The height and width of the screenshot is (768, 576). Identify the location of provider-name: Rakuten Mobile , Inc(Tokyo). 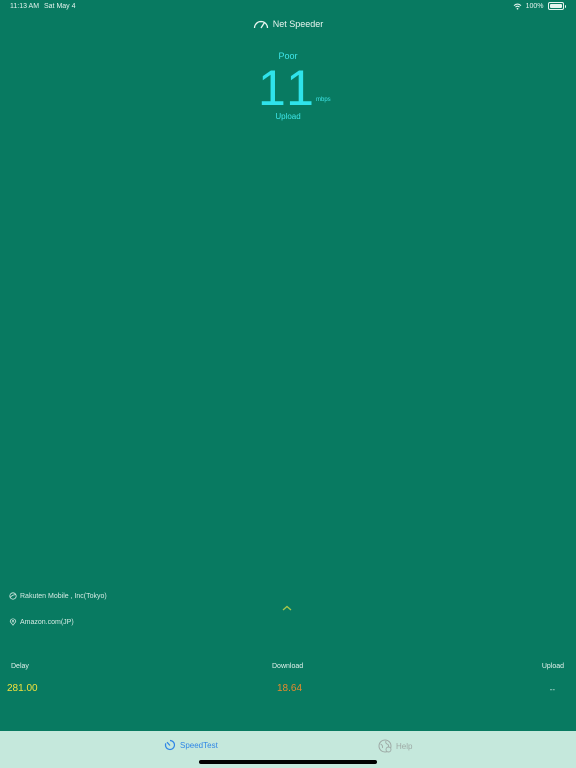
(63, 596).